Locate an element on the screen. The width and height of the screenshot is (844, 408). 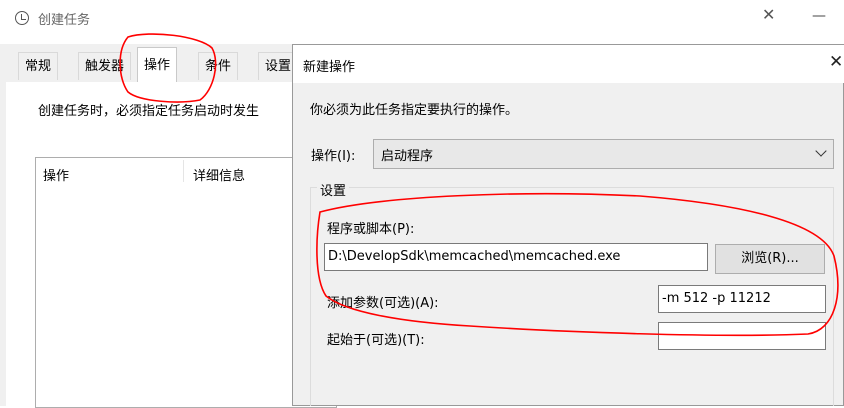
arguments-input-value: -m 512 -p 11212 is located at coordinates (716, 298).